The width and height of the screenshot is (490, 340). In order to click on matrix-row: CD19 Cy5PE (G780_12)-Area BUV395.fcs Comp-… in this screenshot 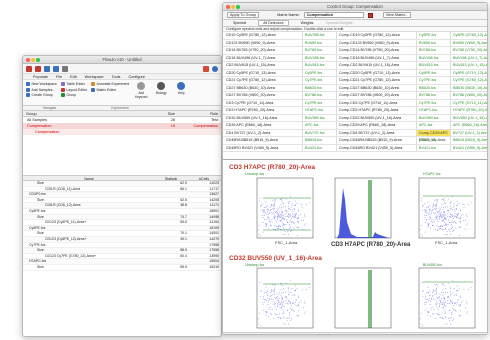, I will do `click(355, 36)`.